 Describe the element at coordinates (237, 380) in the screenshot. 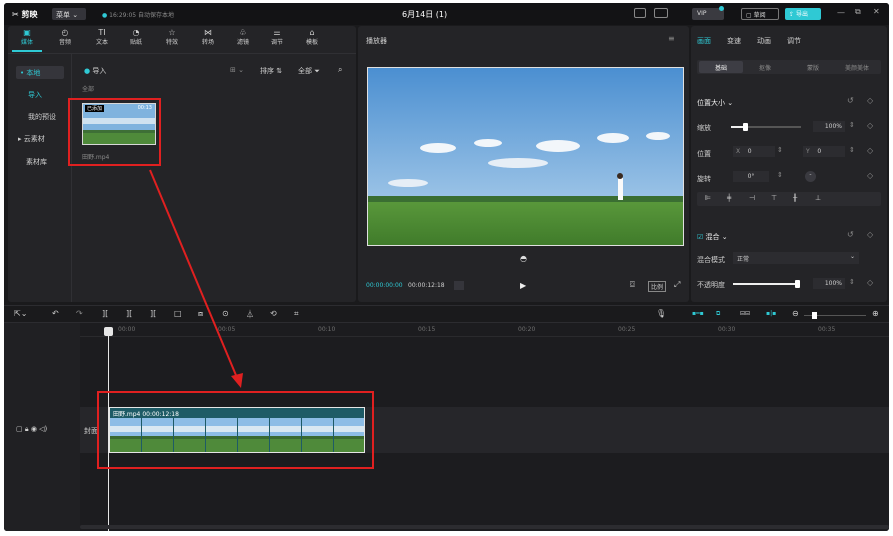

I see `annotation-arrowhead` at that location.